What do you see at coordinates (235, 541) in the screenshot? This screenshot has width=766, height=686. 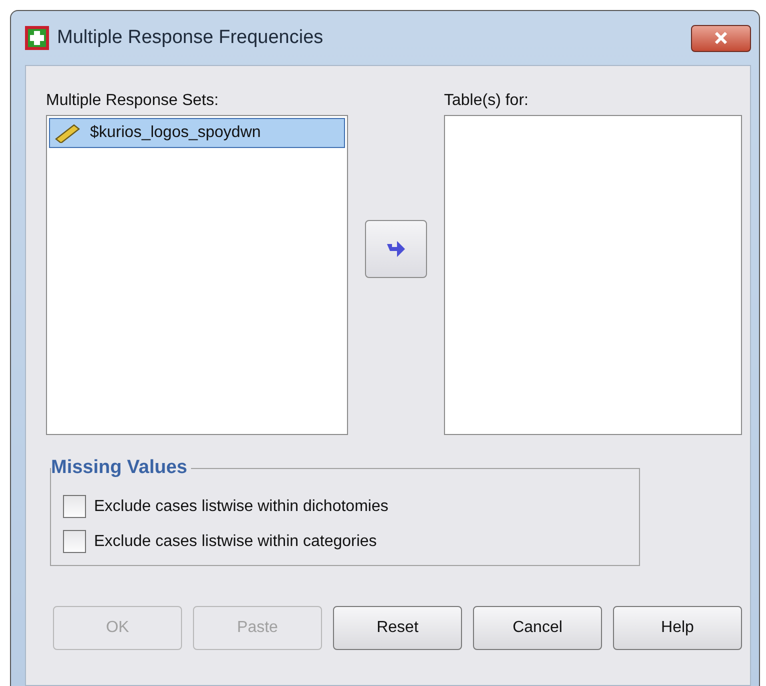 I see `checkbox-label: Exclude cases listwise within categories` at bounding box center [235, 541].